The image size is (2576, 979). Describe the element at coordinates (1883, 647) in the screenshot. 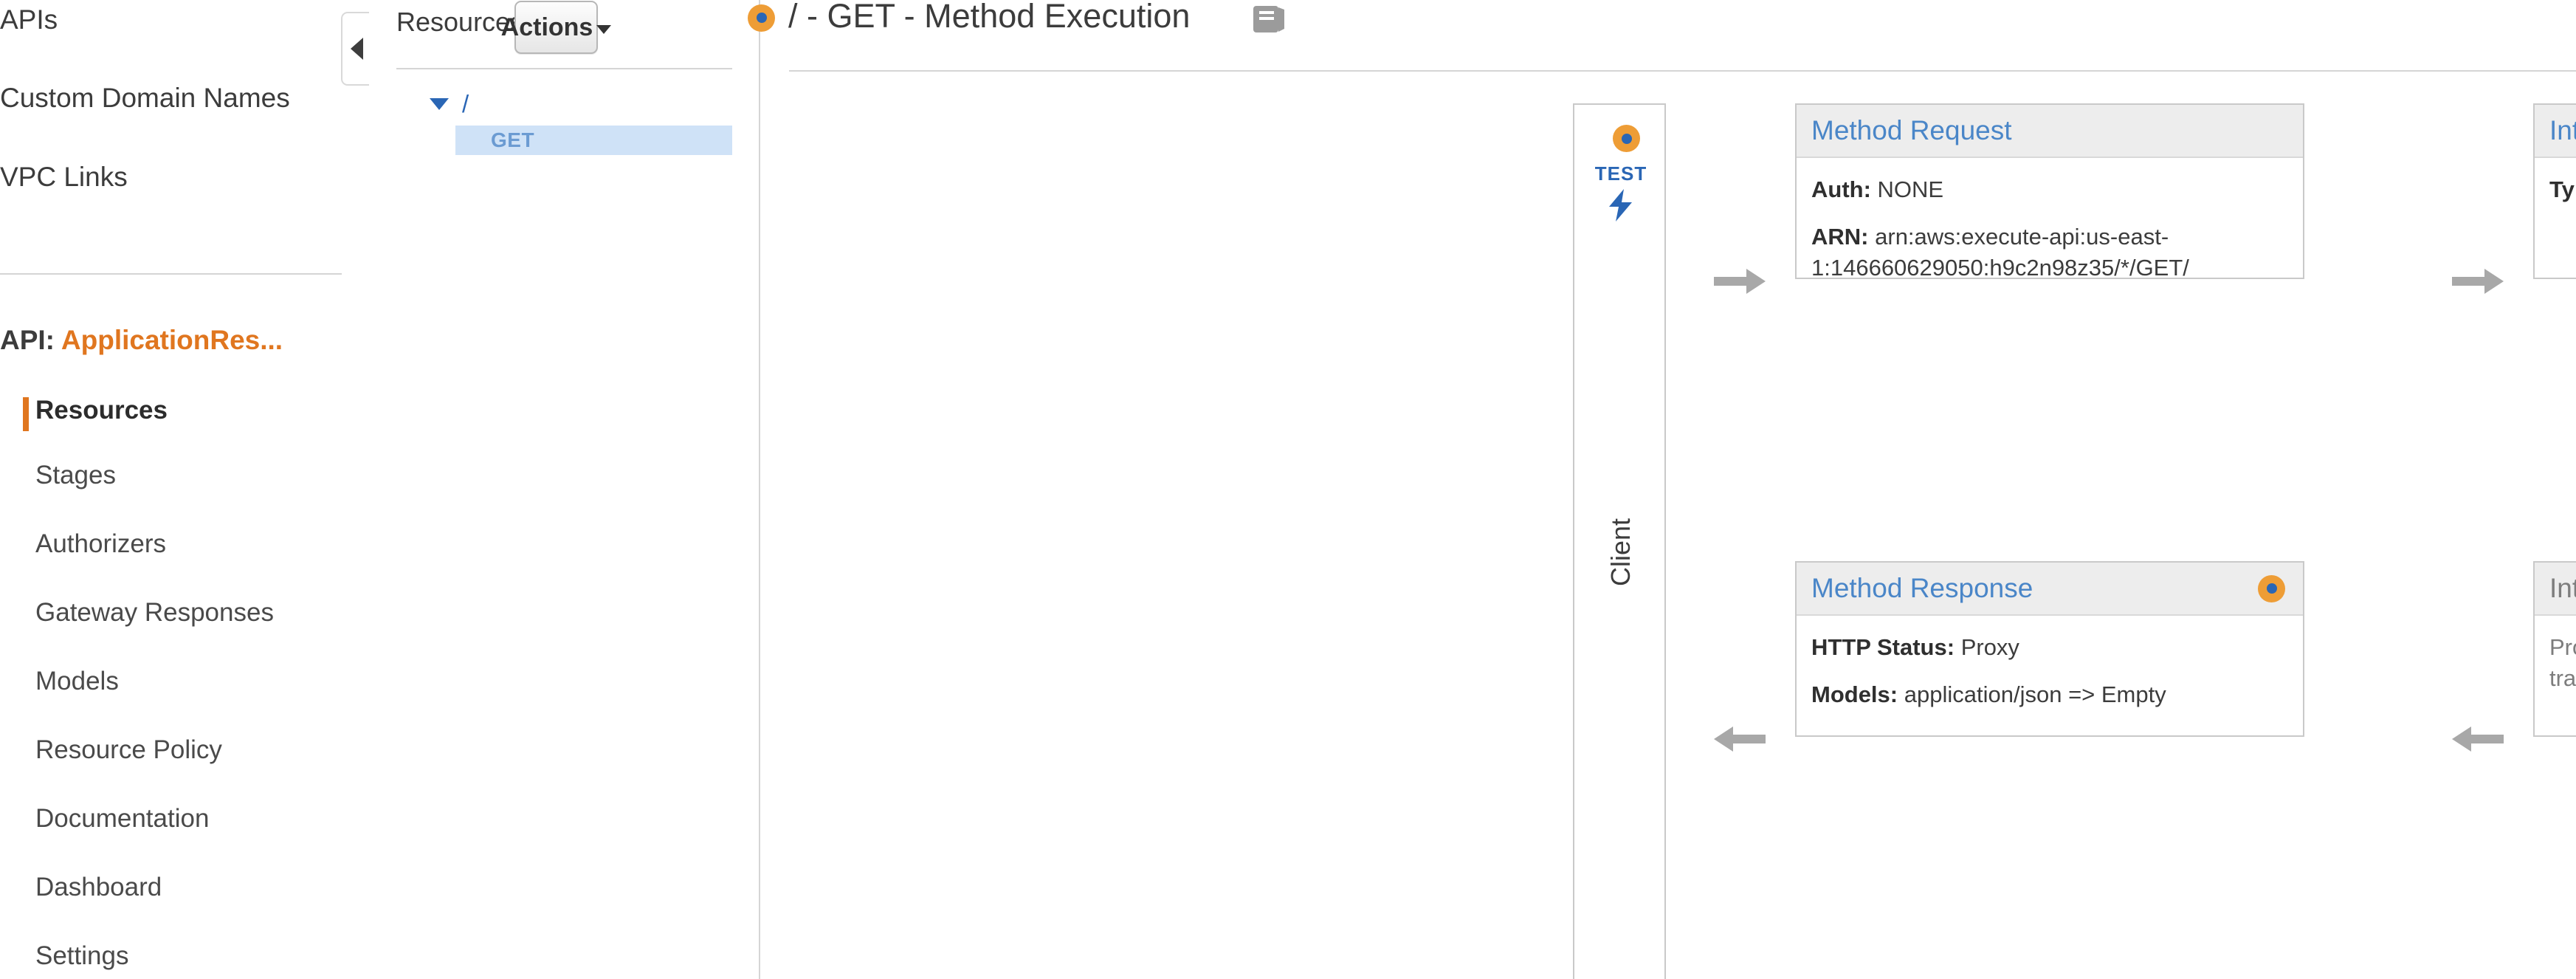

I see `method-response-status-key: HTTP Status:` at that location.